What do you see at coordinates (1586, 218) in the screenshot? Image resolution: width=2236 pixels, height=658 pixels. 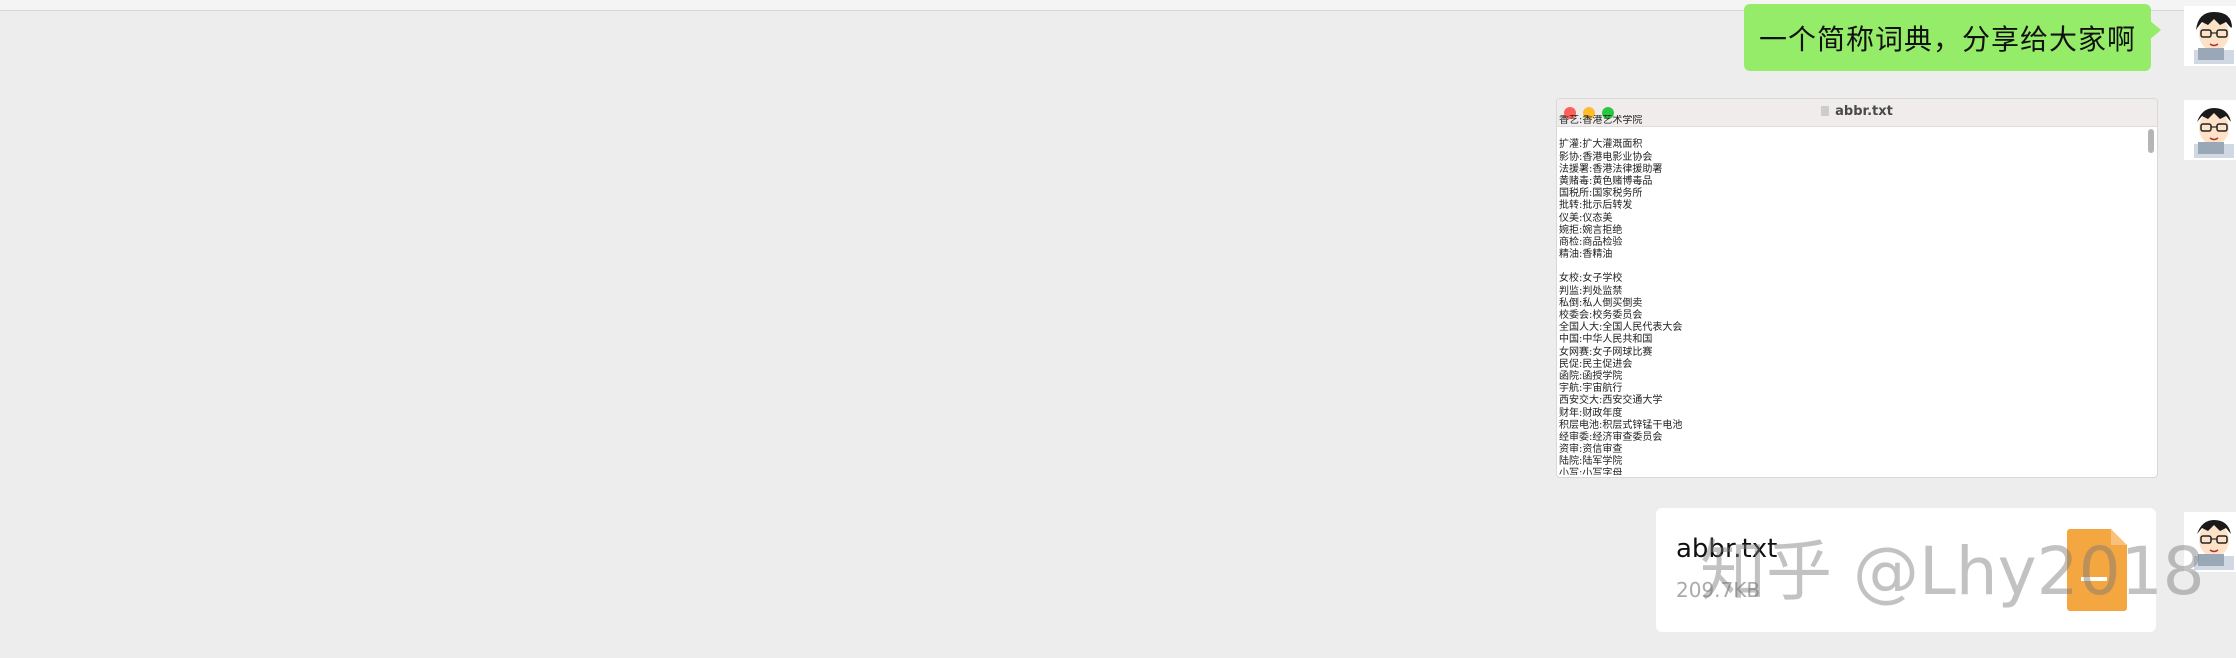 I see `text-line: 仪美:仪态美` at bounding box center [1586, 218].